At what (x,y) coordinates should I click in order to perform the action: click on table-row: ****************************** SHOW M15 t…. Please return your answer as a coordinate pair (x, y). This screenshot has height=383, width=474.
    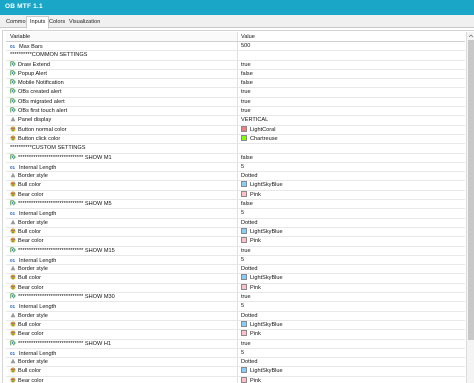
    Looking at the image, I should click on (235, 251).